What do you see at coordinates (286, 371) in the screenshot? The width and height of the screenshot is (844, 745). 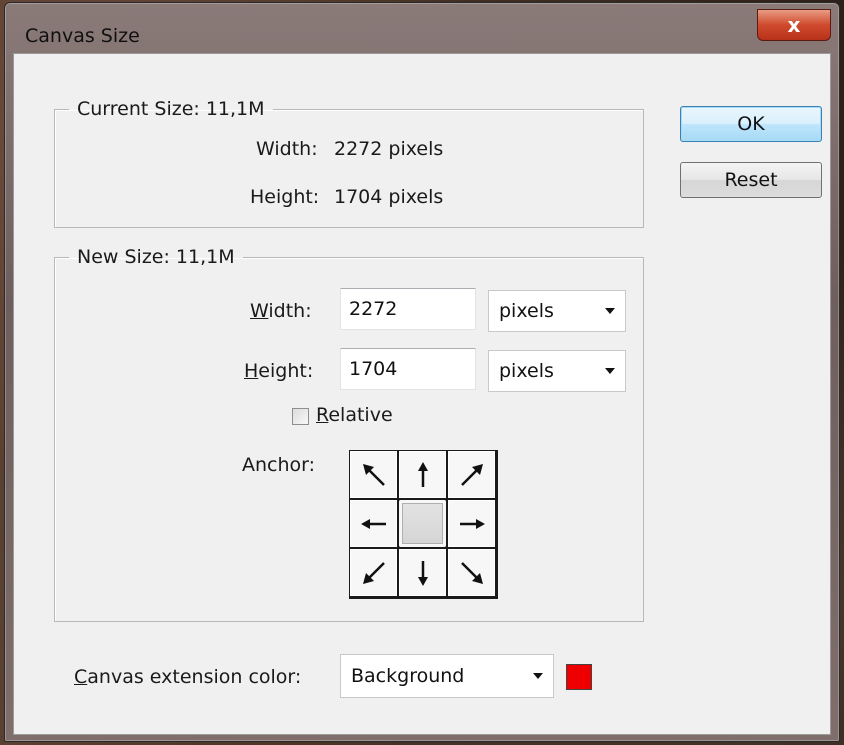 I see `height-label-rest: eight:` at bounding box center [286, 371].